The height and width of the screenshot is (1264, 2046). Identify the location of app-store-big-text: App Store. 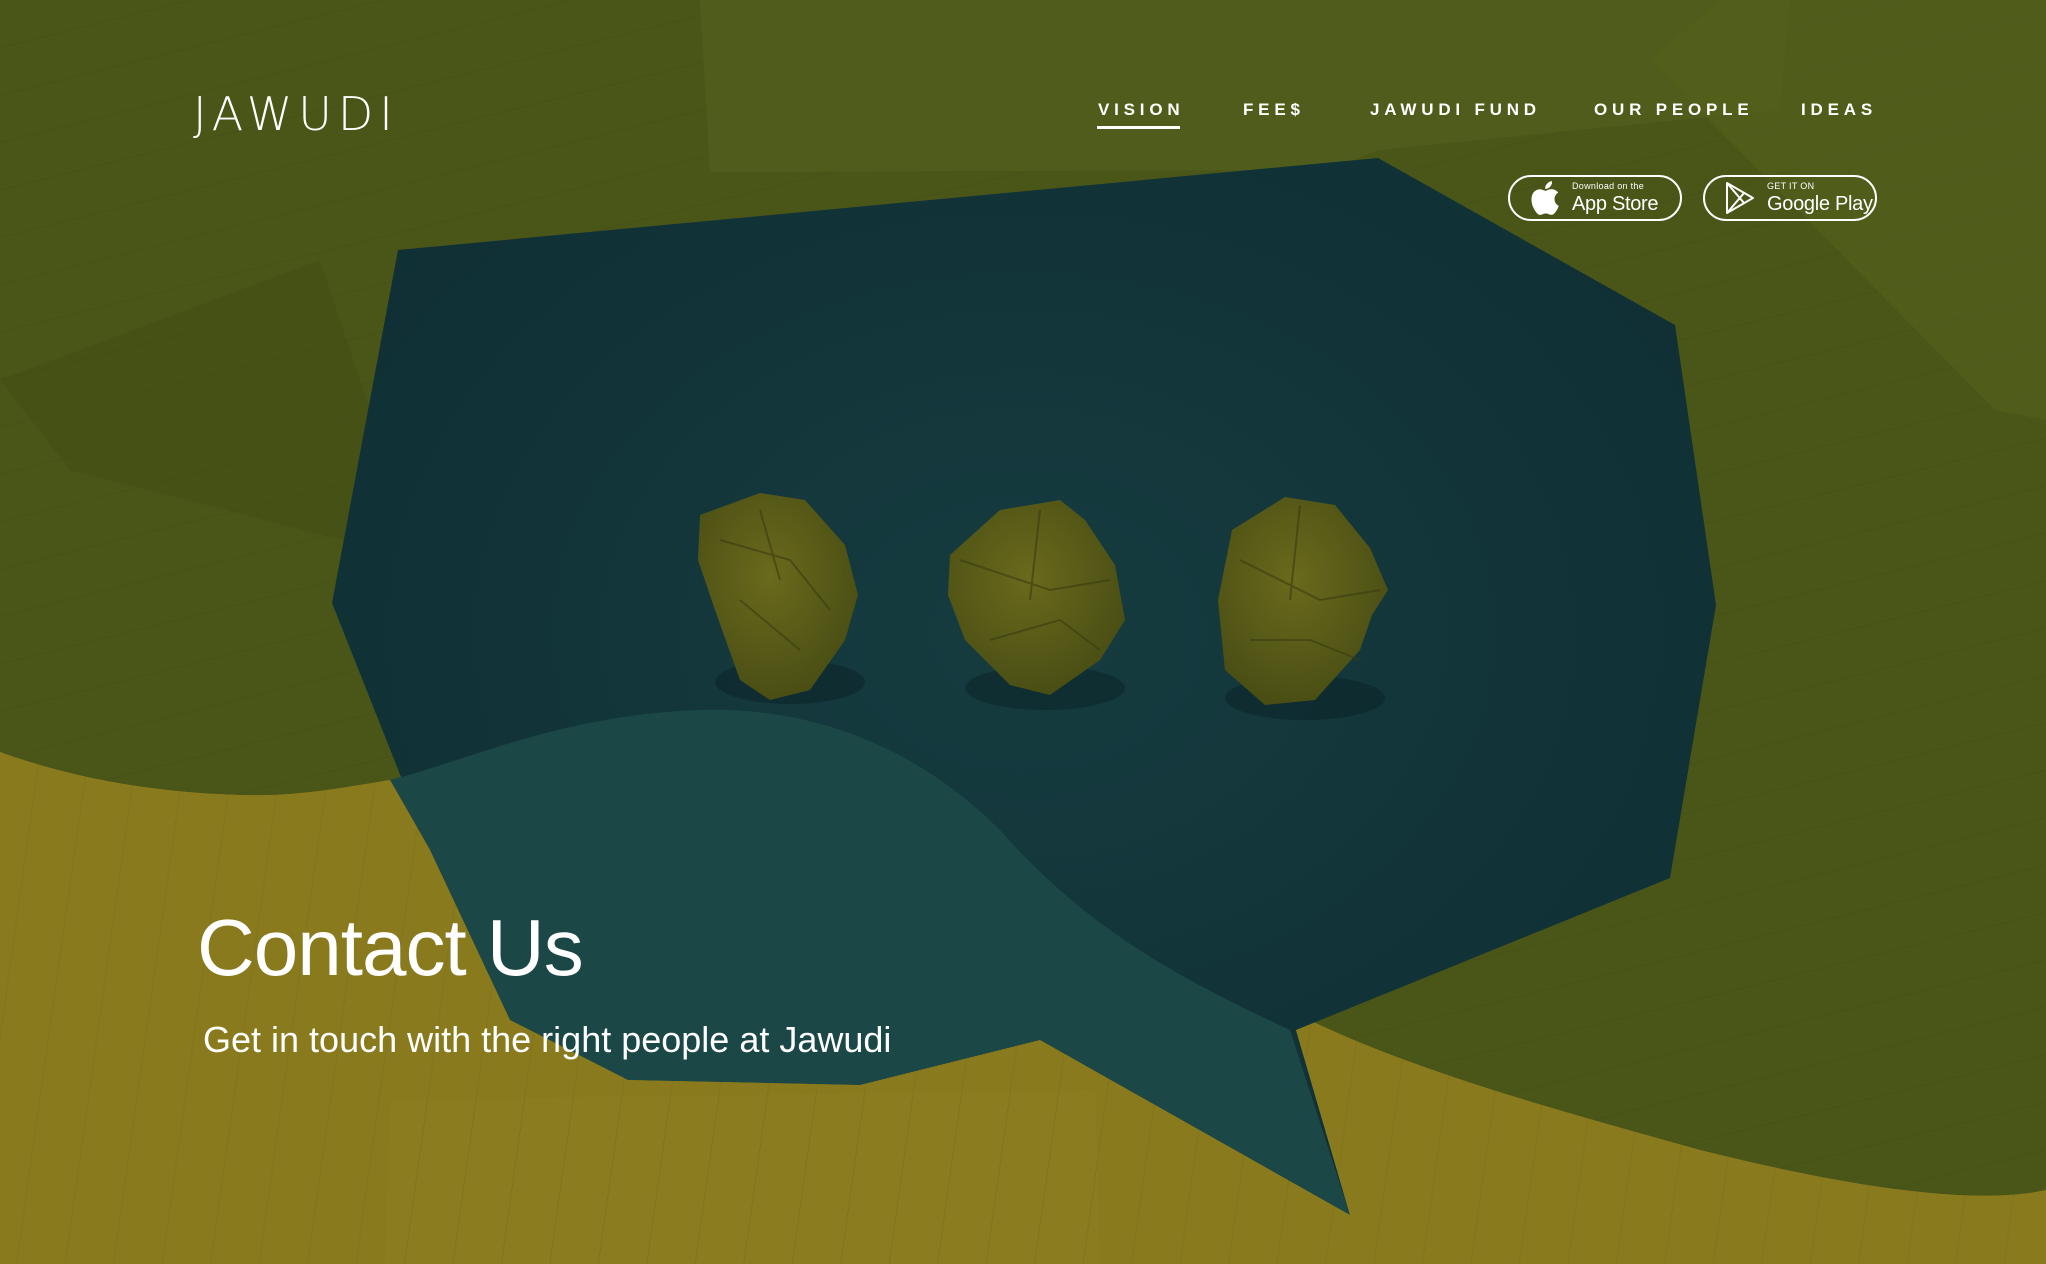
(1615, 204).